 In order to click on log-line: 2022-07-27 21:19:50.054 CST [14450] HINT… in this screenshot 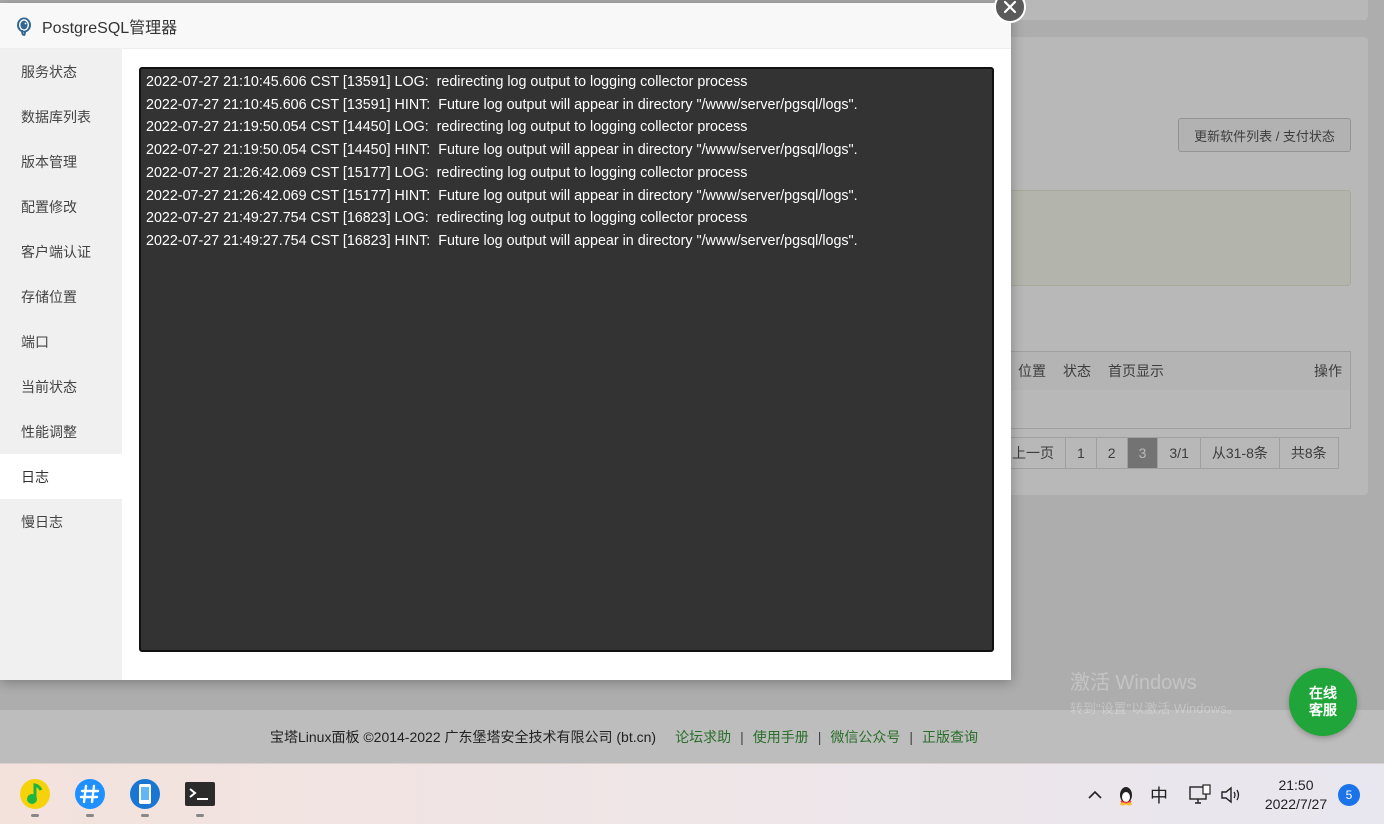, I will do `click(502, 150)`.